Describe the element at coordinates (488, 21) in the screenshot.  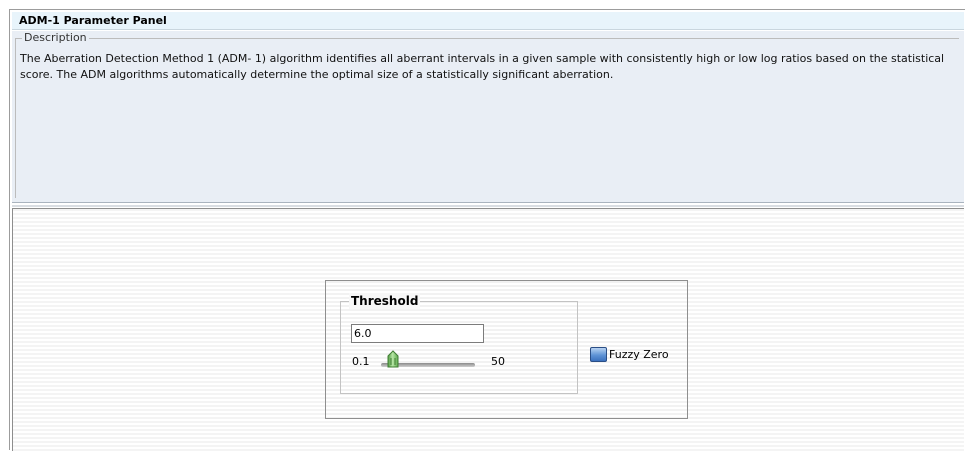
I see `panel-title: ADM-1 Parameter Panel` at that location.